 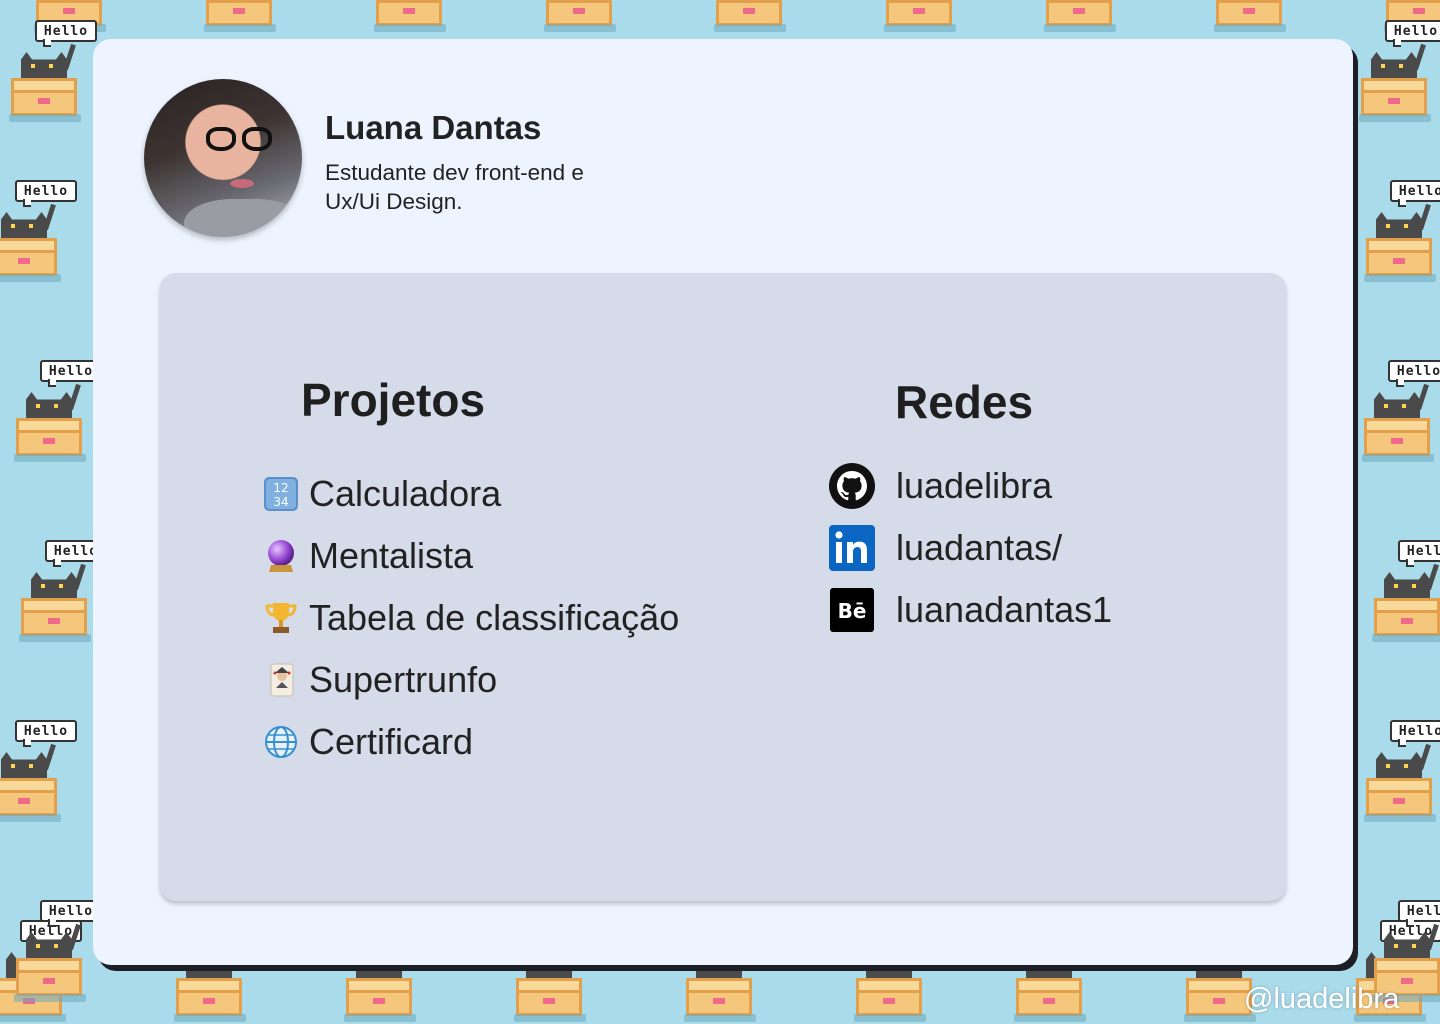 What do you see at coordinates (281, 742) in the screenshot?
I see `globe-icon` at bounding box center [281, 742].